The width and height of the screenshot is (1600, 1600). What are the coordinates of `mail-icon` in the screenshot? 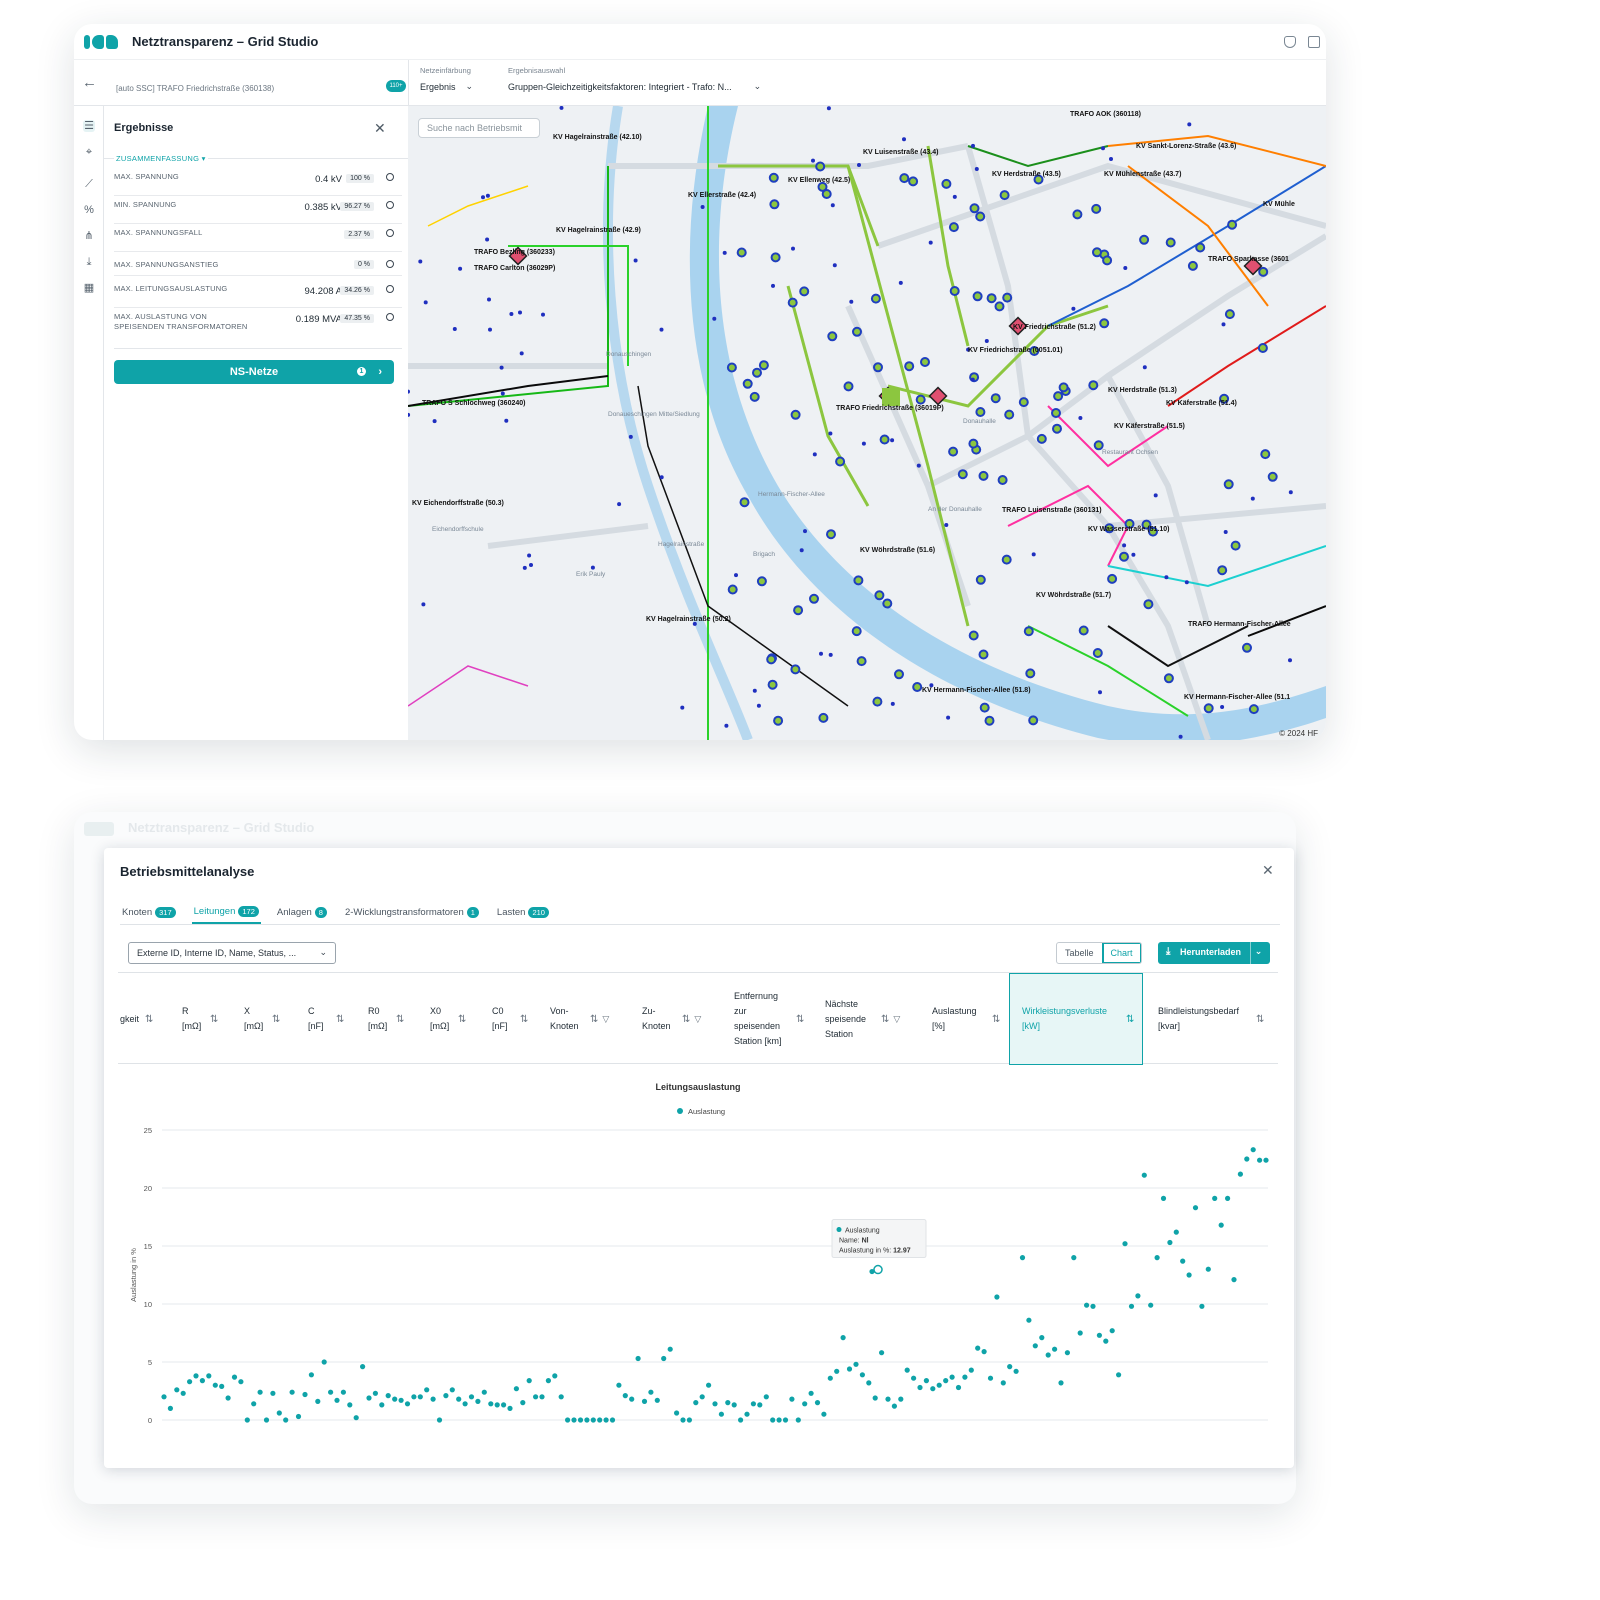 It's located at (1314, 41).